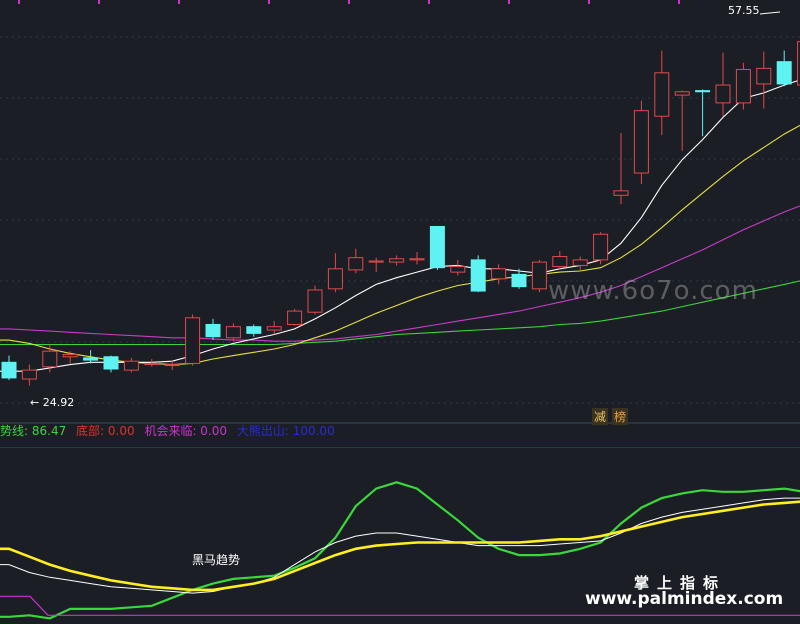 Image resolution: width=800 pixels, height=624 pixels. What do you see at coordinates (770, 13) in the screenshot?
I see `high-price-arrow` at bounding box center [770, 13].